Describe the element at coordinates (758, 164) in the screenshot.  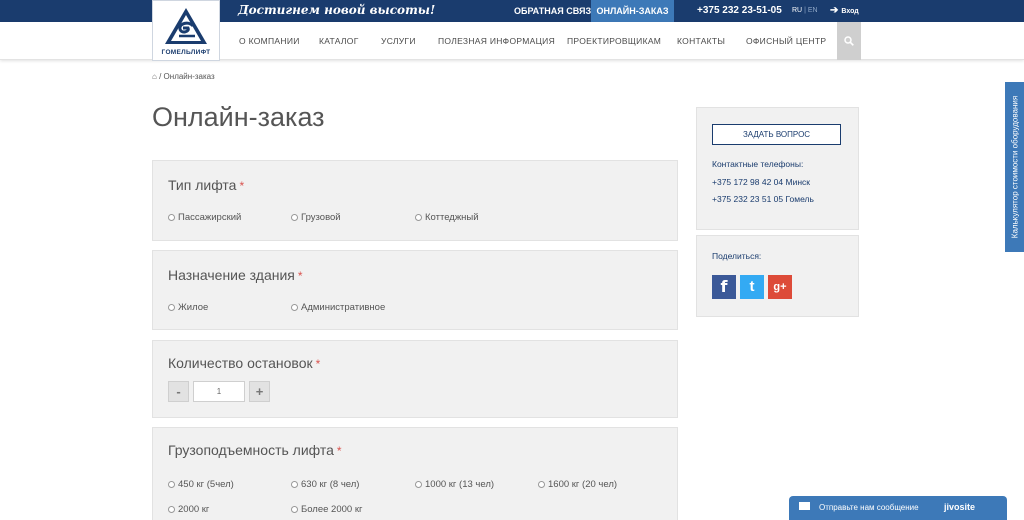
I see `contacts-label: Контактные телефоны:` at that location.